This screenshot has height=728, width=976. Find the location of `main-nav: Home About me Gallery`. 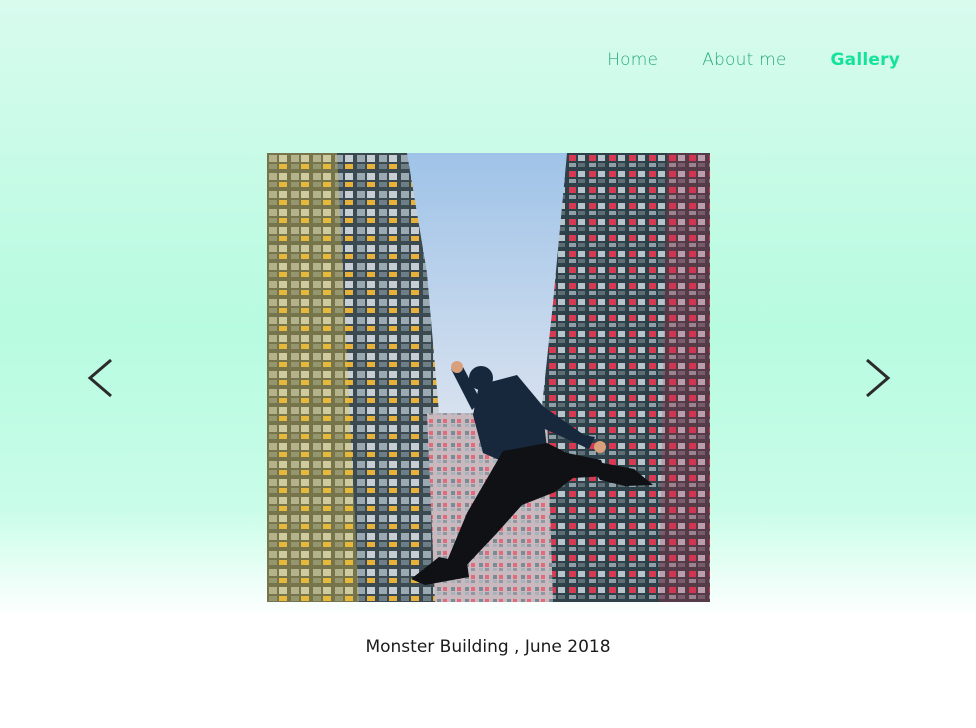

main-nav: Home About me Gallery is located at coordinates (753, 60).